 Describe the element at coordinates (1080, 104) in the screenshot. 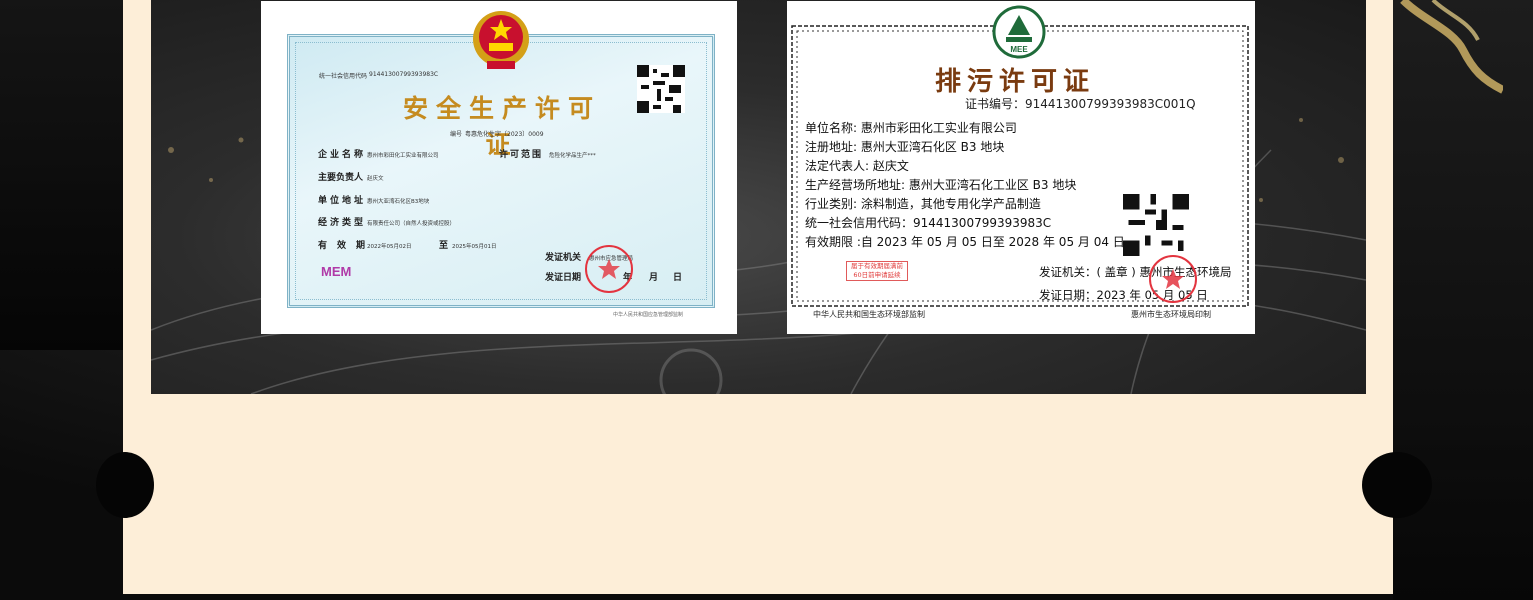

I see `permit-cert-number: 证书编号：91441300799393983C001Q` at that location.